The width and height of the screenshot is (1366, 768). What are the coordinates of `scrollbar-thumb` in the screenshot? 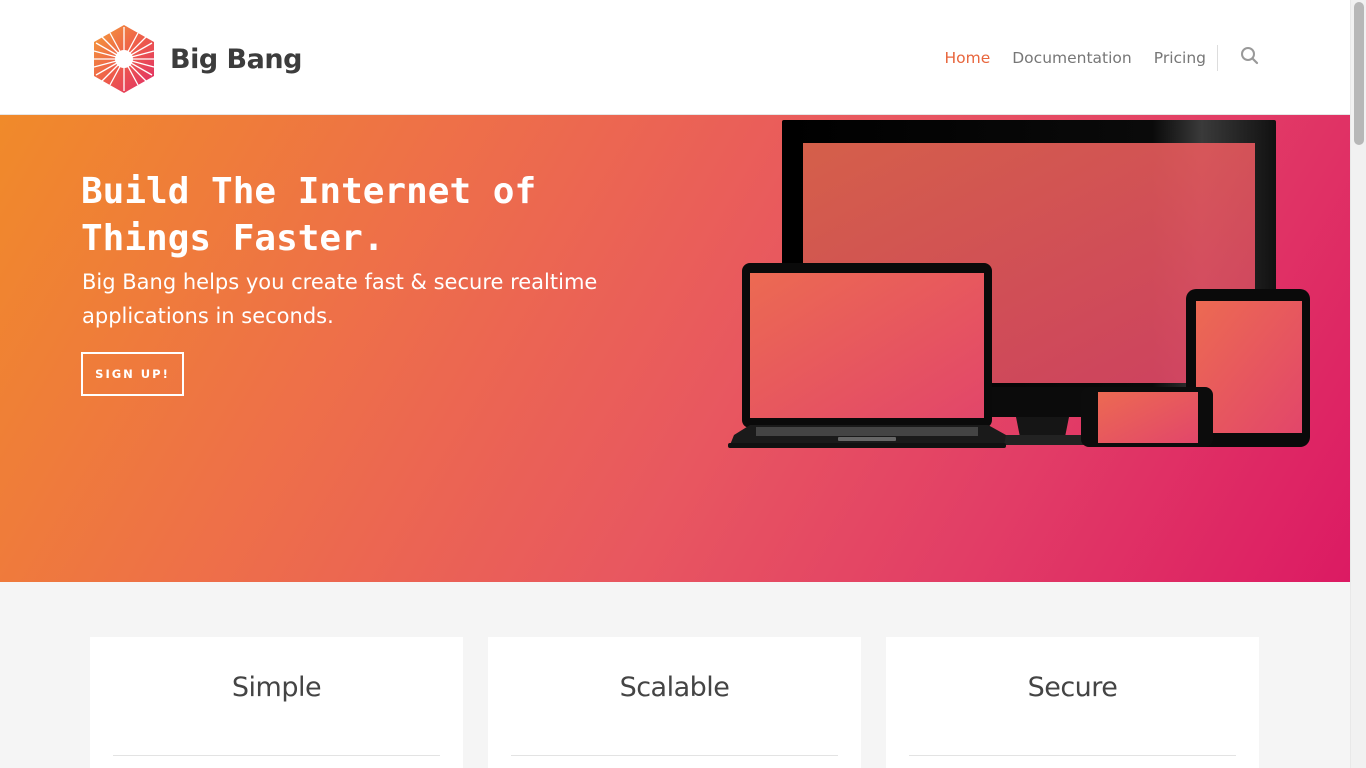 It's located at (1359, 73).